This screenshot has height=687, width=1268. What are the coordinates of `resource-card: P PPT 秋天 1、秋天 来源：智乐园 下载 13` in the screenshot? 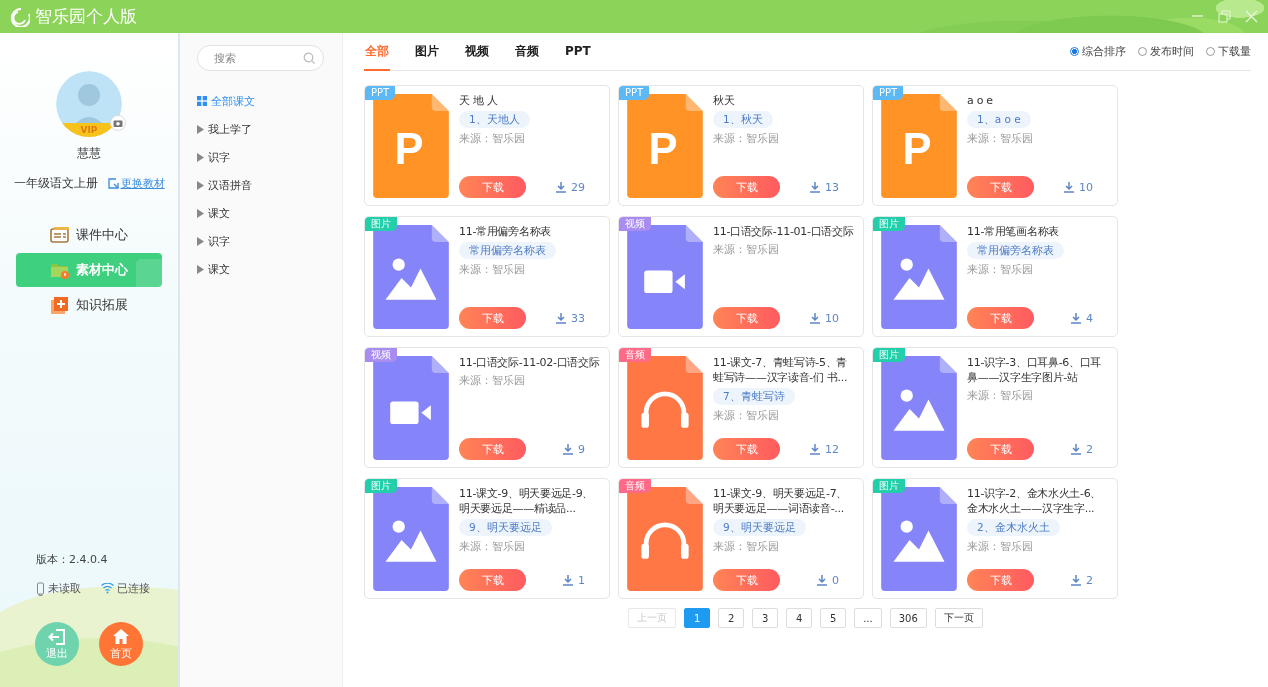 It's located at (741, 145).